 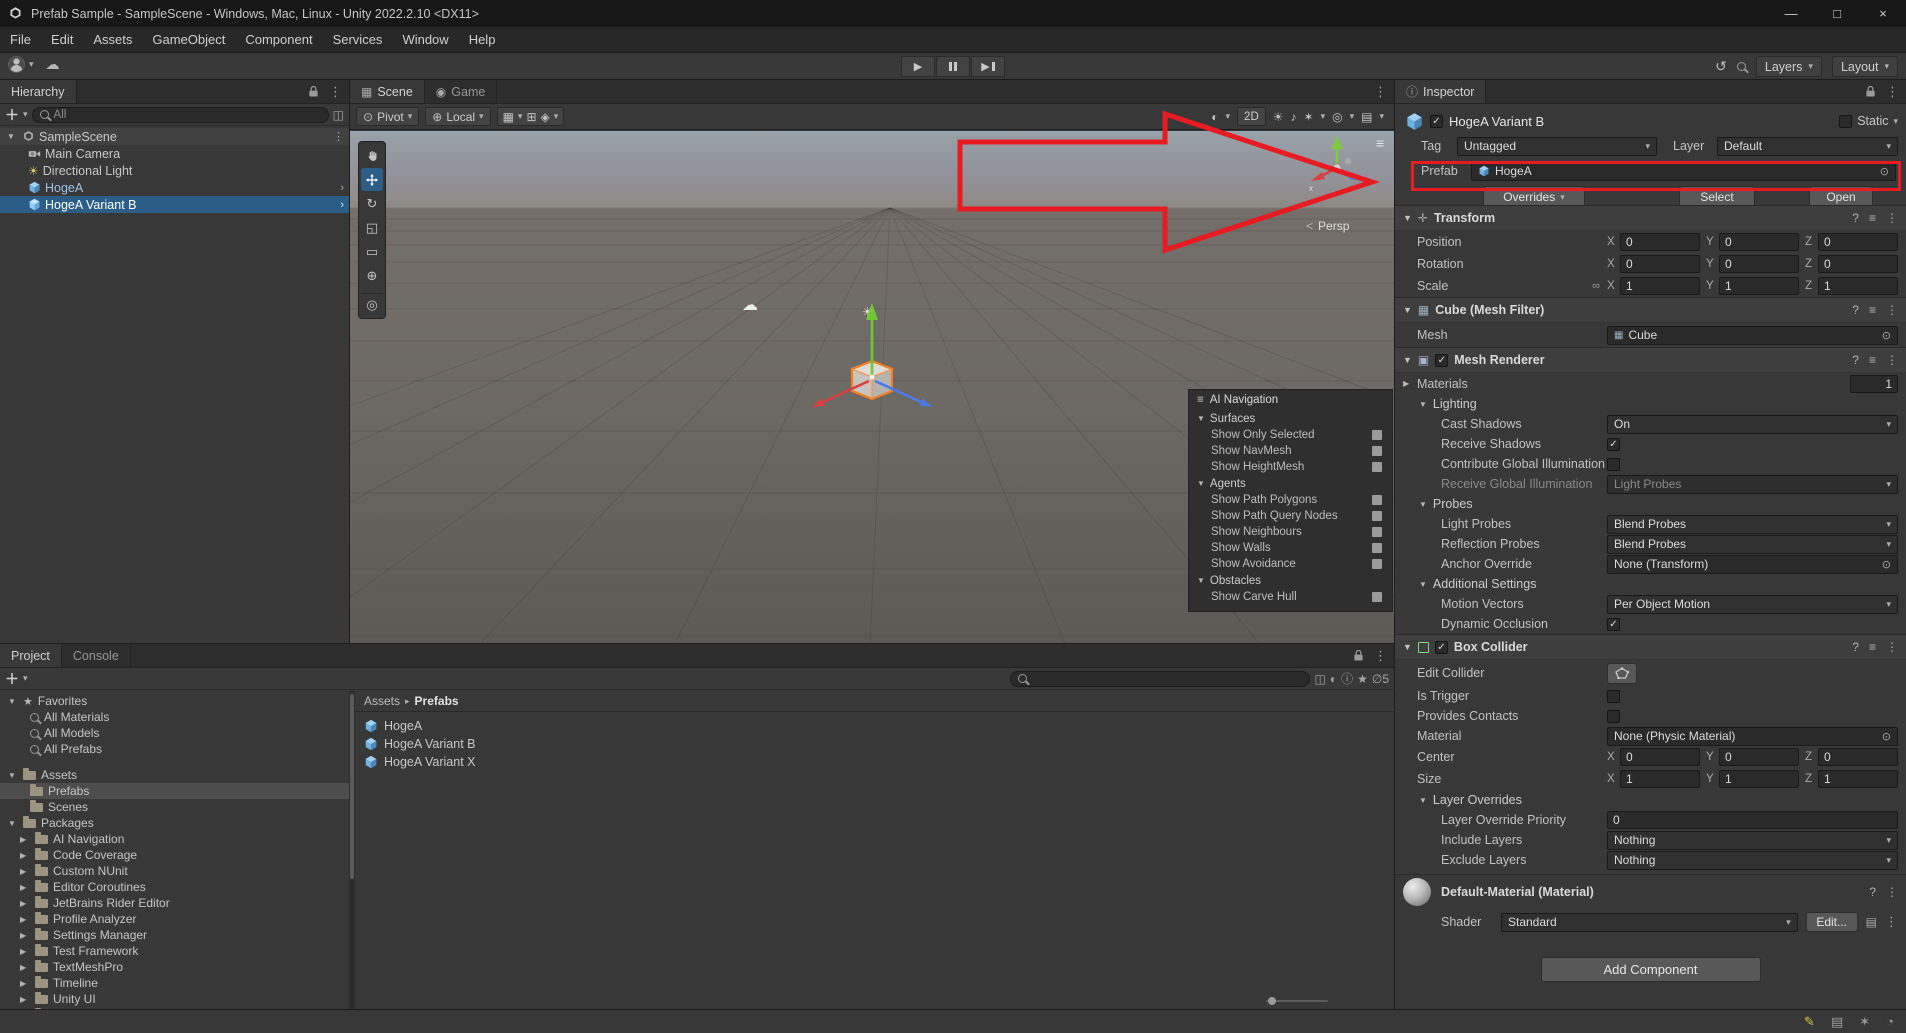 What do you see at coordinates (458, 116) in the screenshot?
I see `tool-handle-rotation-dropdown: ⊕ Local ▾` at bounding box center [458, 116].